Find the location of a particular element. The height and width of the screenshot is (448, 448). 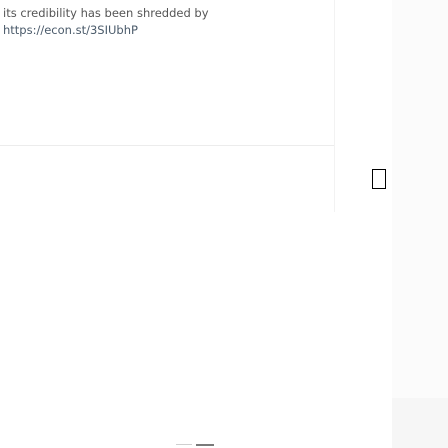

divider is located at coordinates (167, 145).